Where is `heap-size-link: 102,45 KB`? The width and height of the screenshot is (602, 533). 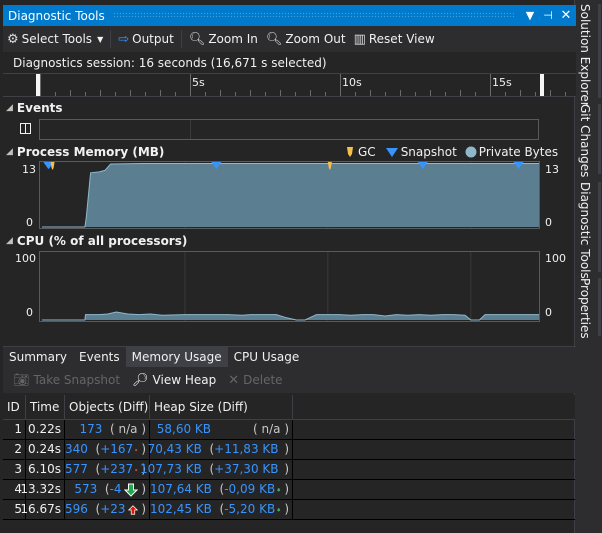 heap-size-link: 102,45 KB is located at coordinates (181, 509).